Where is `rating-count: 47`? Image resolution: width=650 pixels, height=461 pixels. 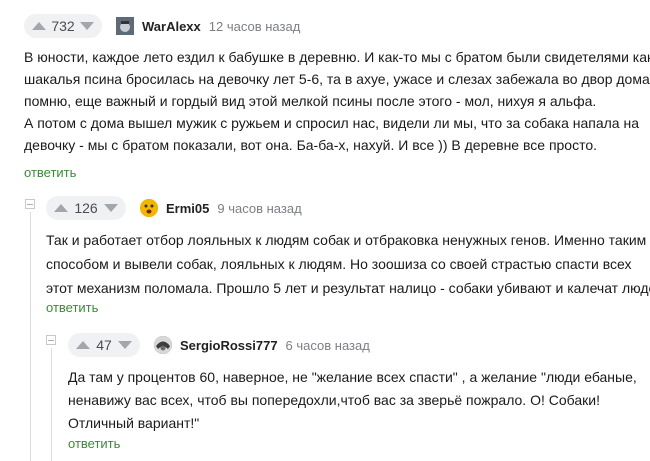 rating-count: 47 is located at coordinates (104, 345).